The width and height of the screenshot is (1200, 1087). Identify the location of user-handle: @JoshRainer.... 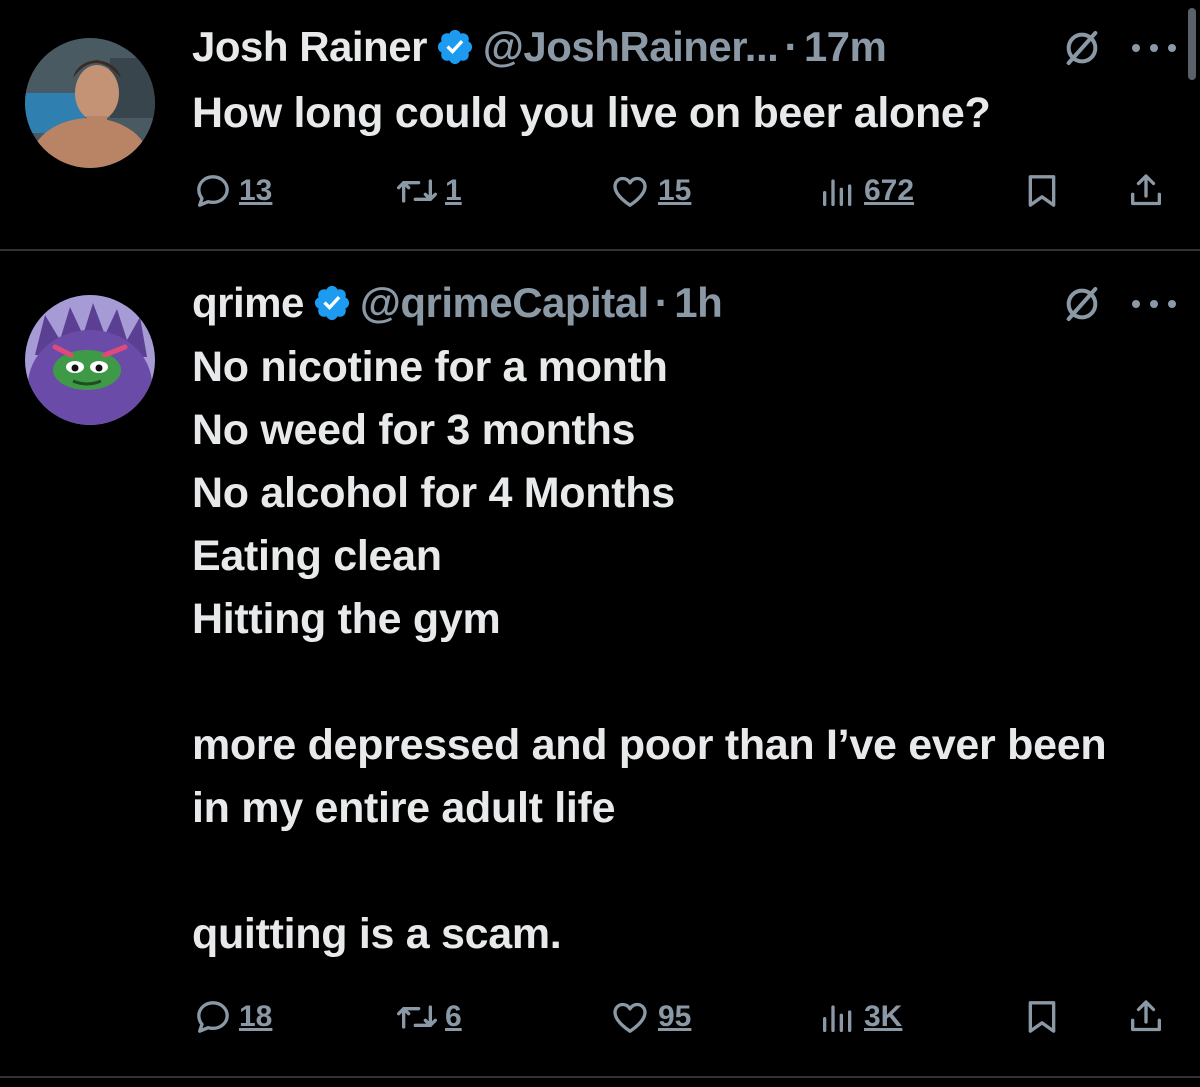
(631, 47).